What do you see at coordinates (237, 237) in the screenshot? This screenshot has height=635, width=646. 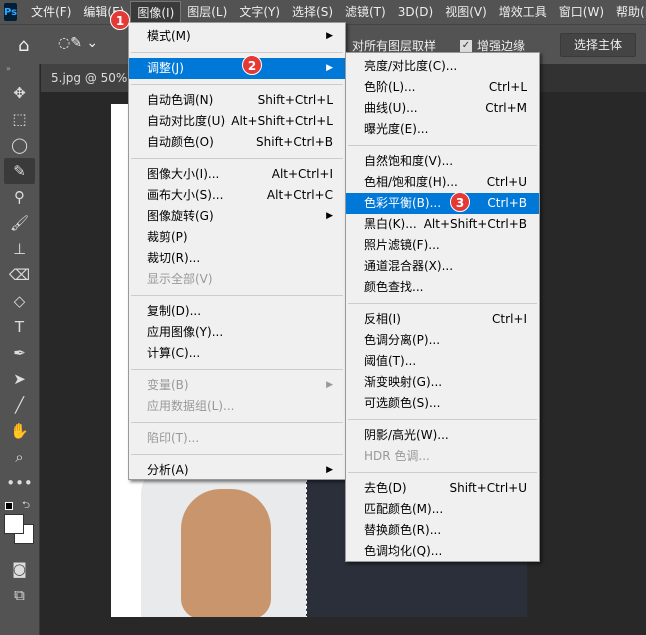 I see `menu-item: 裁剪(P)` at bounding box center [237, 237].